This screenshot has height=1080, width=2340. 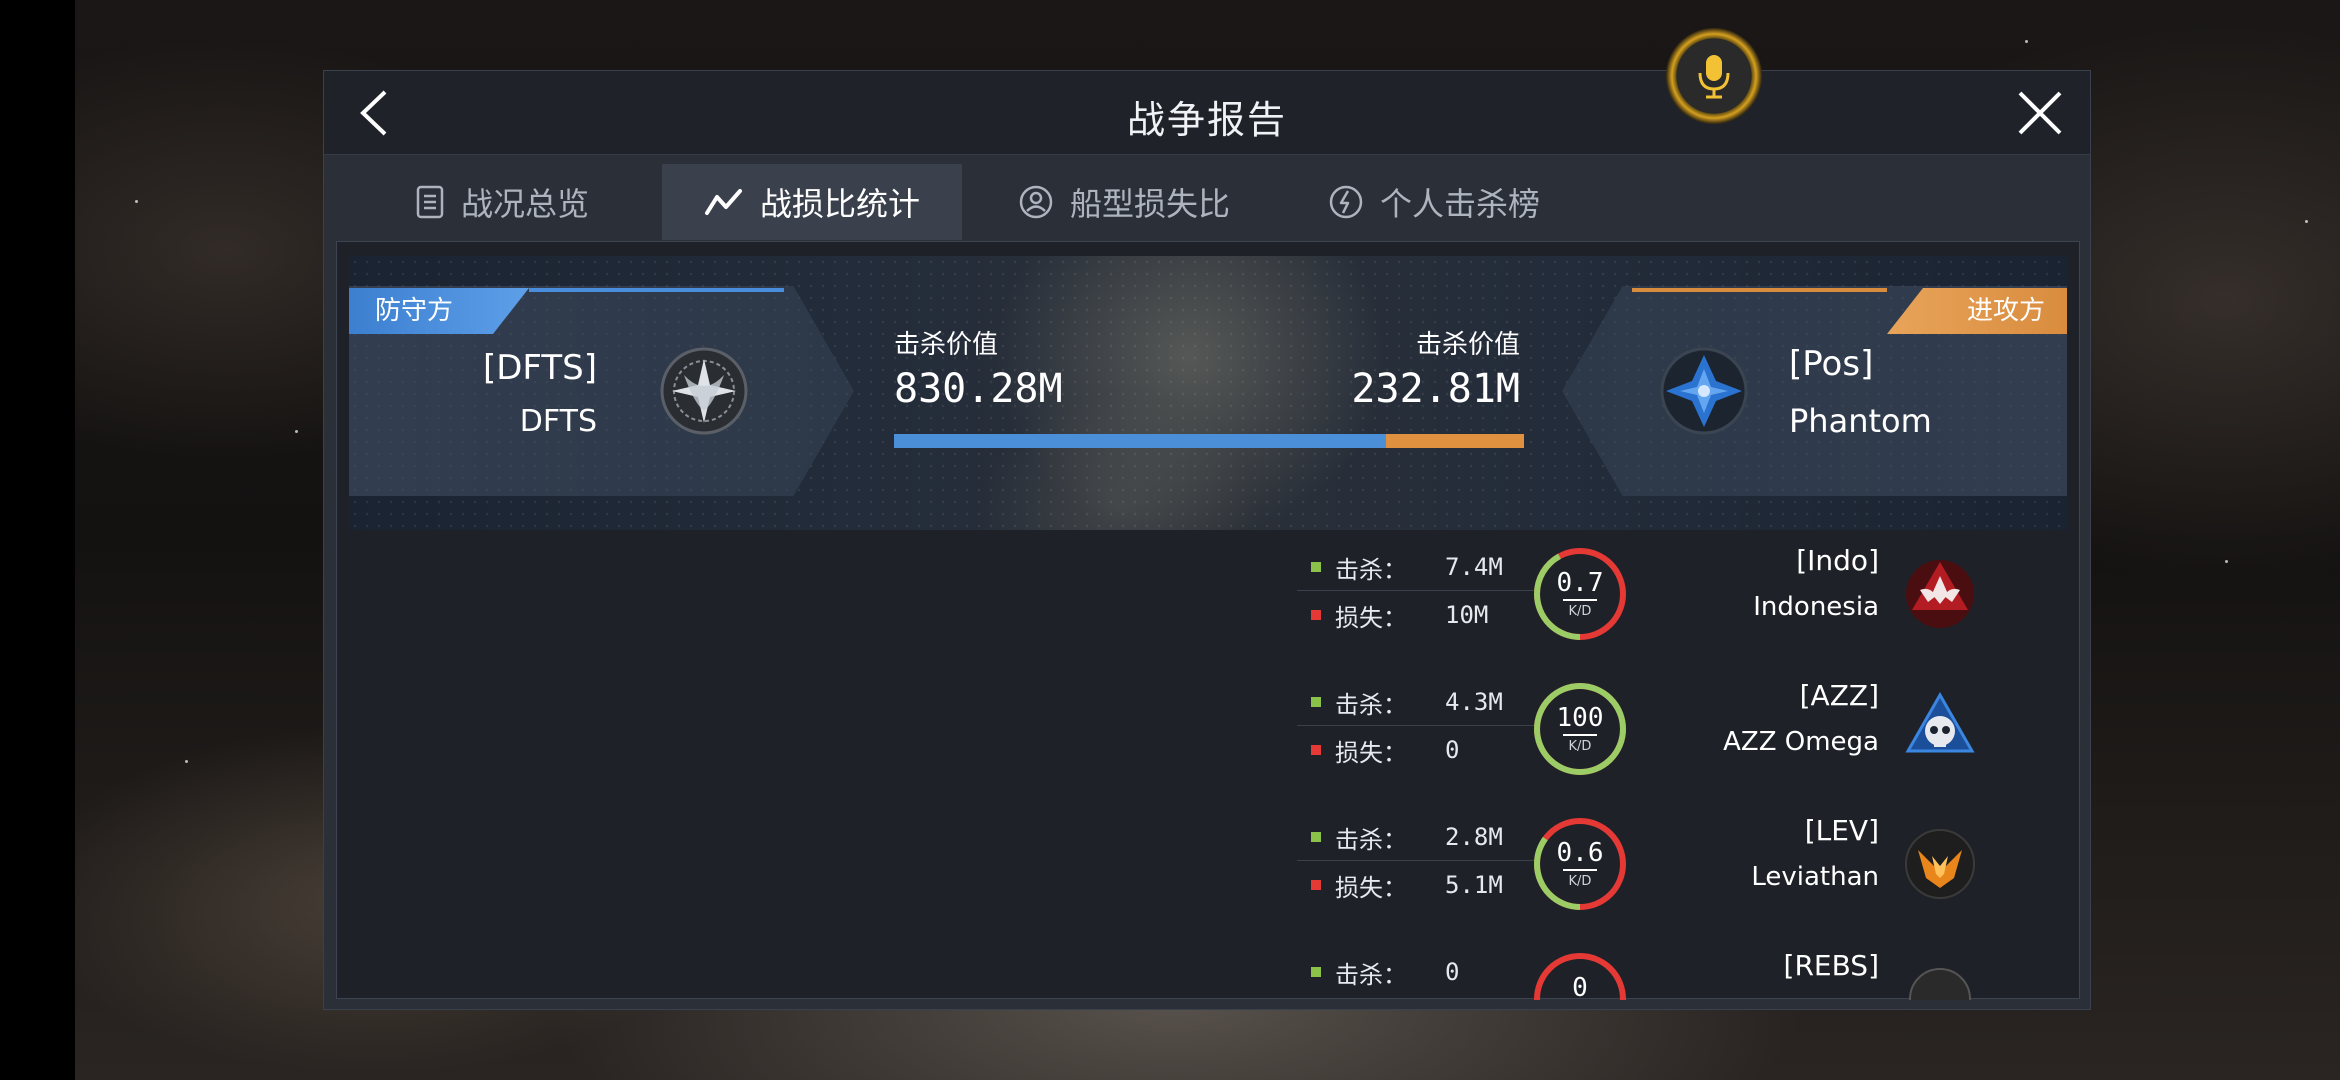 I want to click on tab-label: 船型损失比, so click(x=1149, y=204).